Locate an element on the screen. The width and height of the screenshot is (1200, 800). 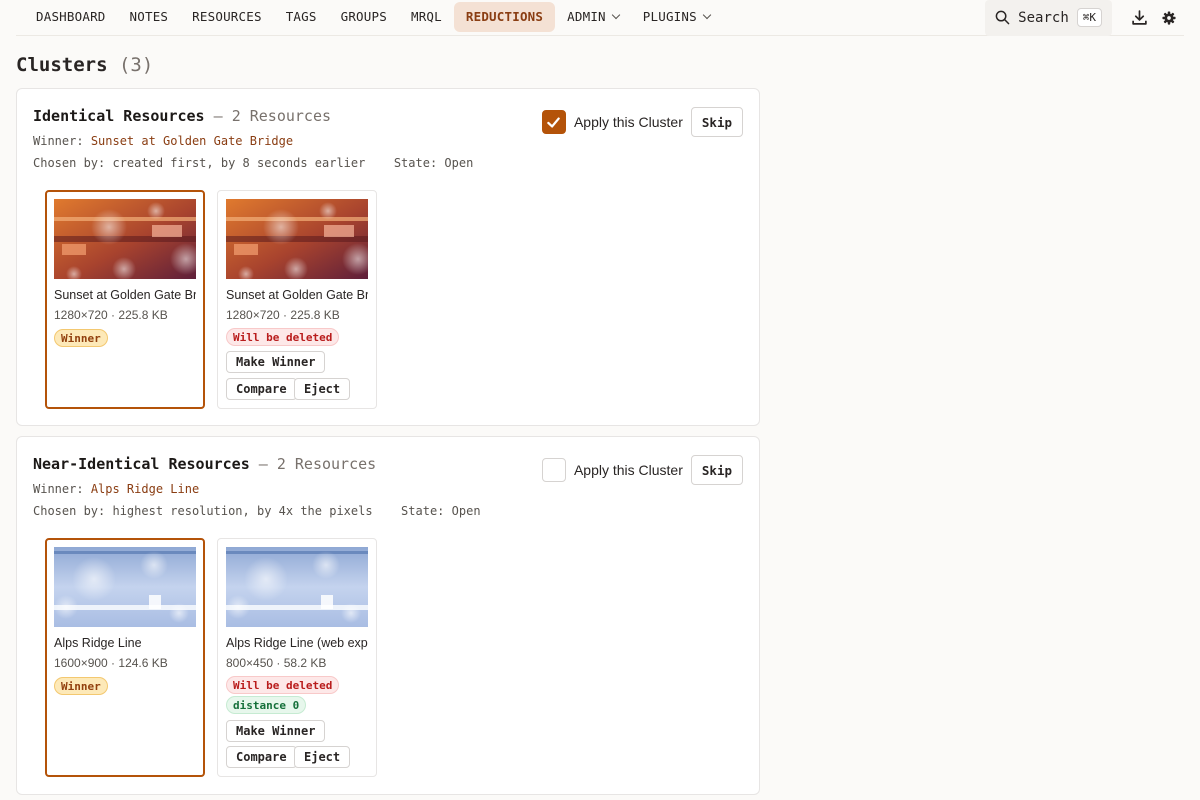
settings-button is located at coordinates (1169, 18).